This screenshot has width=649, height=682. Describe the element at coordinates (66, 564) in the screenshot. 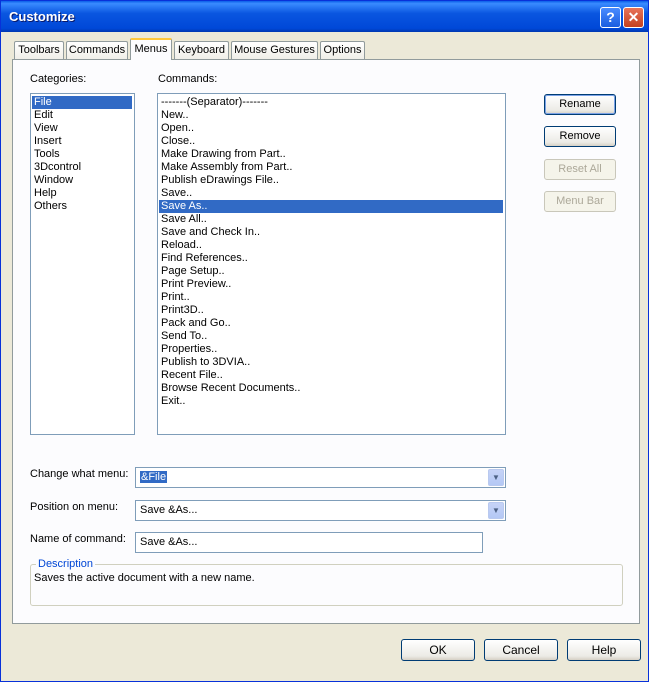

I see `description-legend: Description` at that location.